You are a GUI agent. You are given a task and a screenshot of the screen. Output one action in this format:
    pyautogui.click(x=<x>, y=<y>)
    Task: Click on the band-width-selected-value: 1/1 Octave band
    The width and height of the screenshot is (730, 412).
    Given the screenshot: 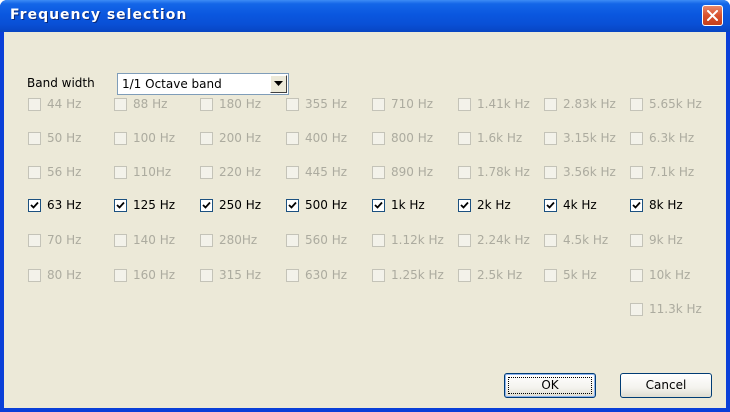 What is the action you would take?
    pyautogui.click(x=172, y=84)
    